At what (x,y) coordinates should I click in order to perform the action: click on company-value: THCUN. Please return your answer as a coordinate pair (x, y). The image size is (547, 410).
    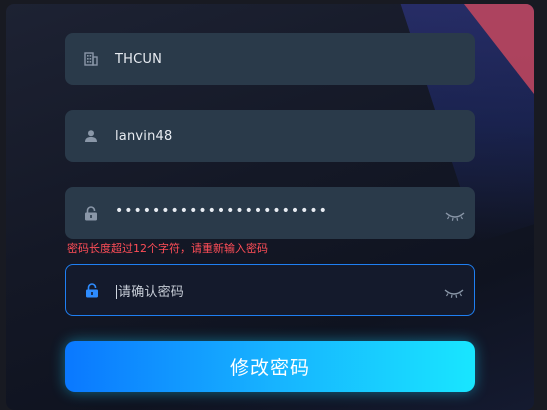
    Looking at the image, I should click on (139, 59).